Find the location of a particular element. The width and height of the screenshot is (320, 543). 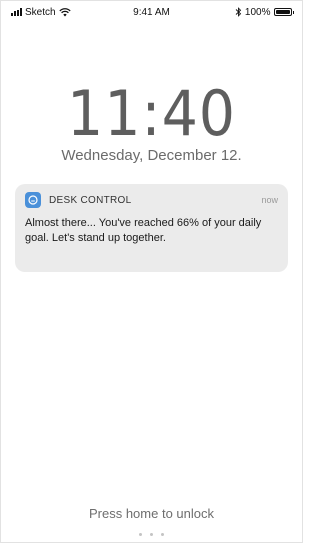

desk-control-app-icon is located at coordinates (33, 200).